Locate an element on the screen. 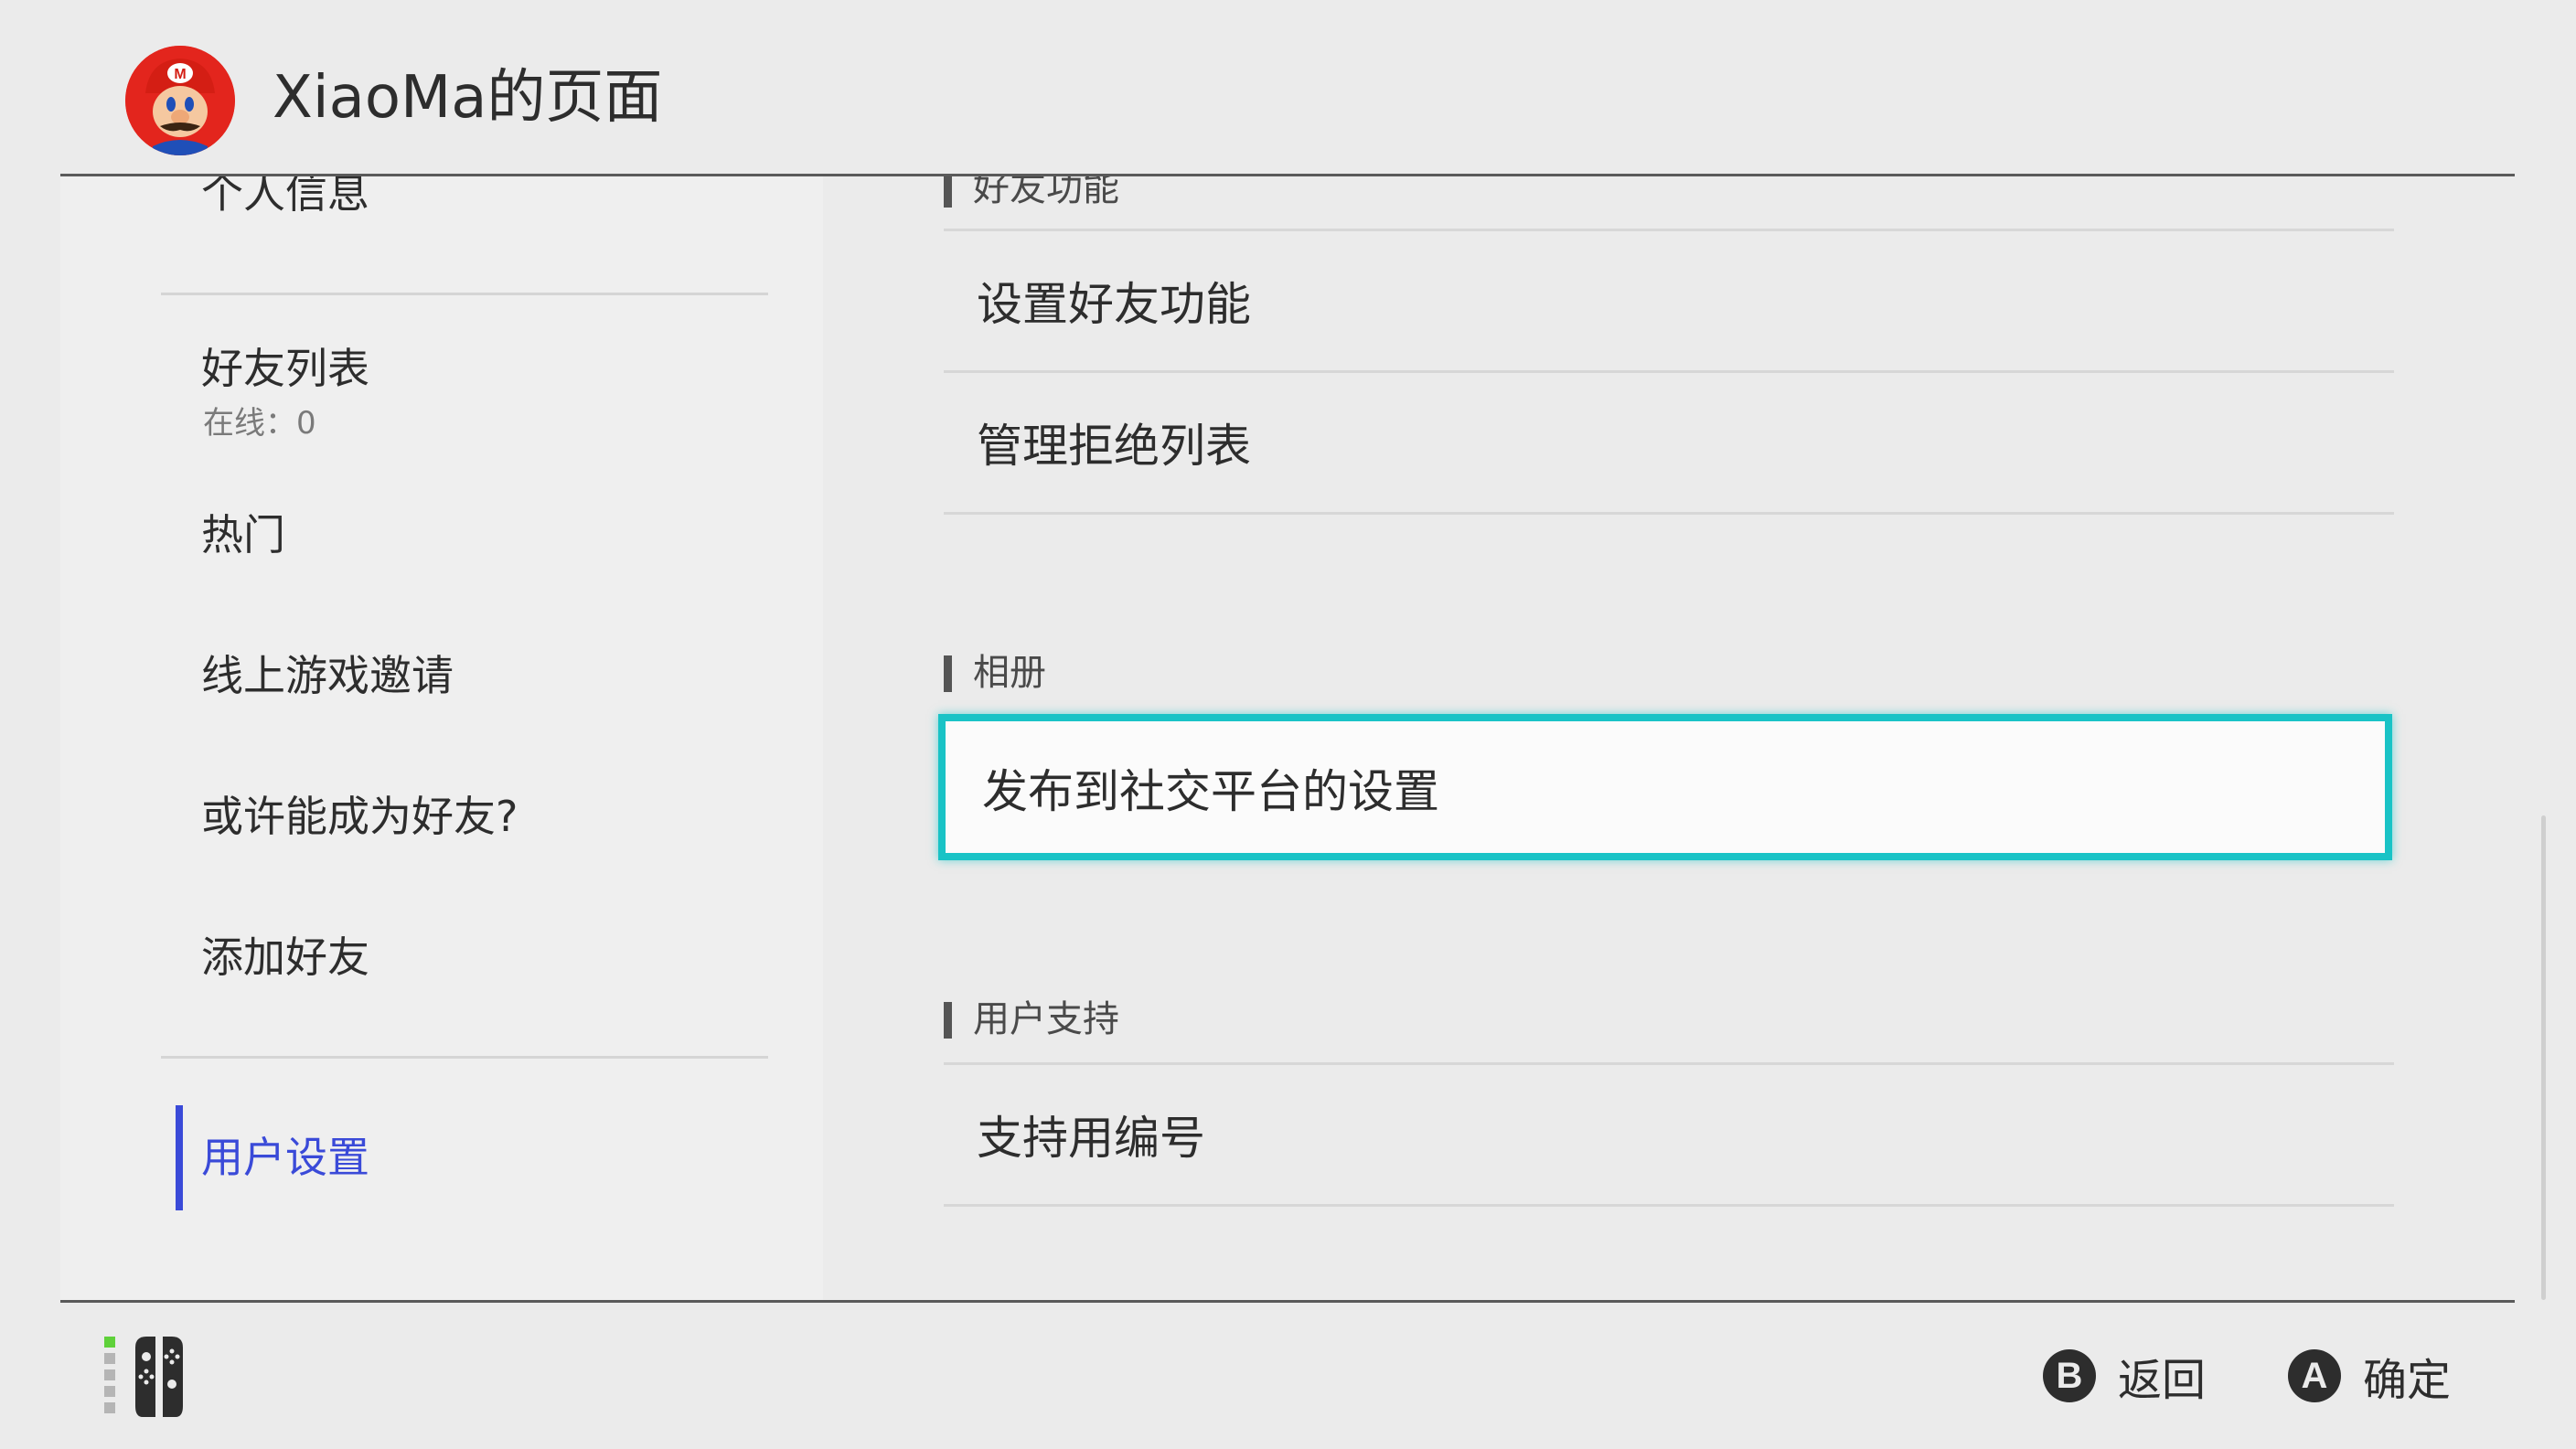 This screenshot has width=2576, height=1449. footer-divider is located at coordinates (1287, 1302).